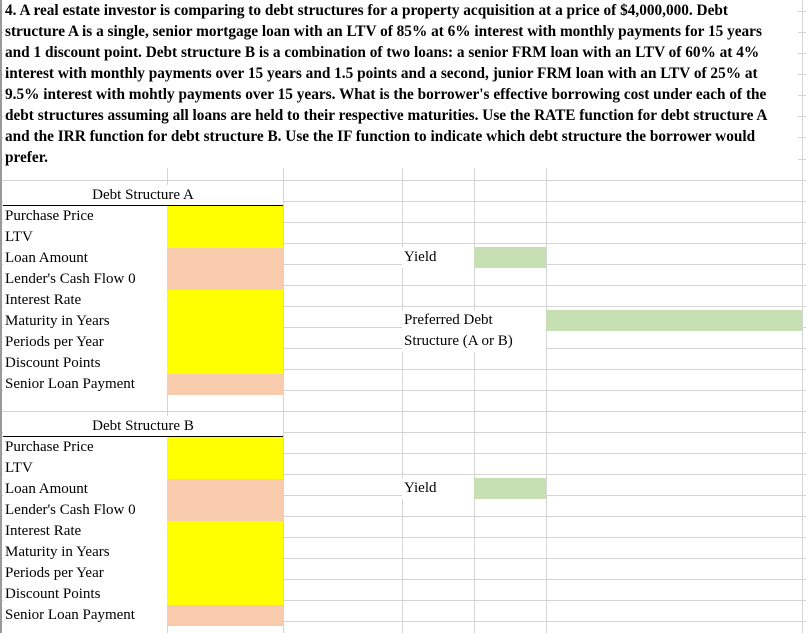 This screenshot has width=806, height=633. What do you see at coordinates (438, 257) in the screenshot?
I see `structure-a-yield-label: Yield` at bounding box center [438, 257].